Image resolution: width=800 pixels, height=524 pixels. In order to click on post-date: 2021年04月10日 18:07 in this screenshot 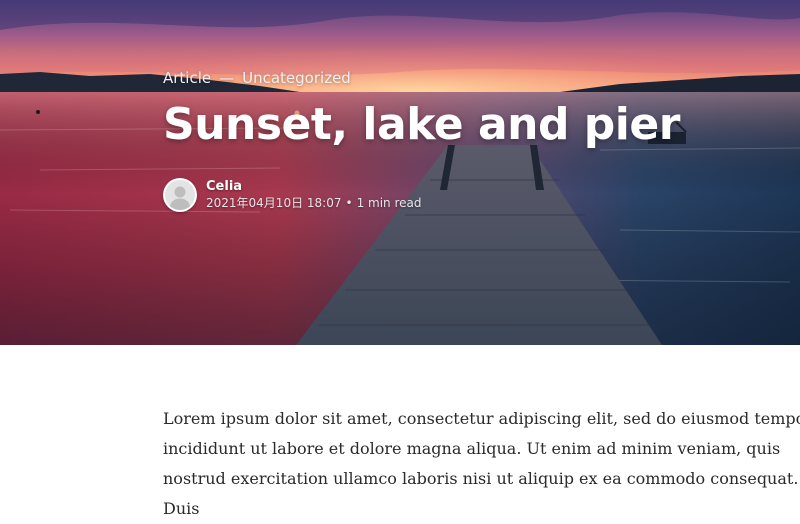, I will do `click(274, 203)`.